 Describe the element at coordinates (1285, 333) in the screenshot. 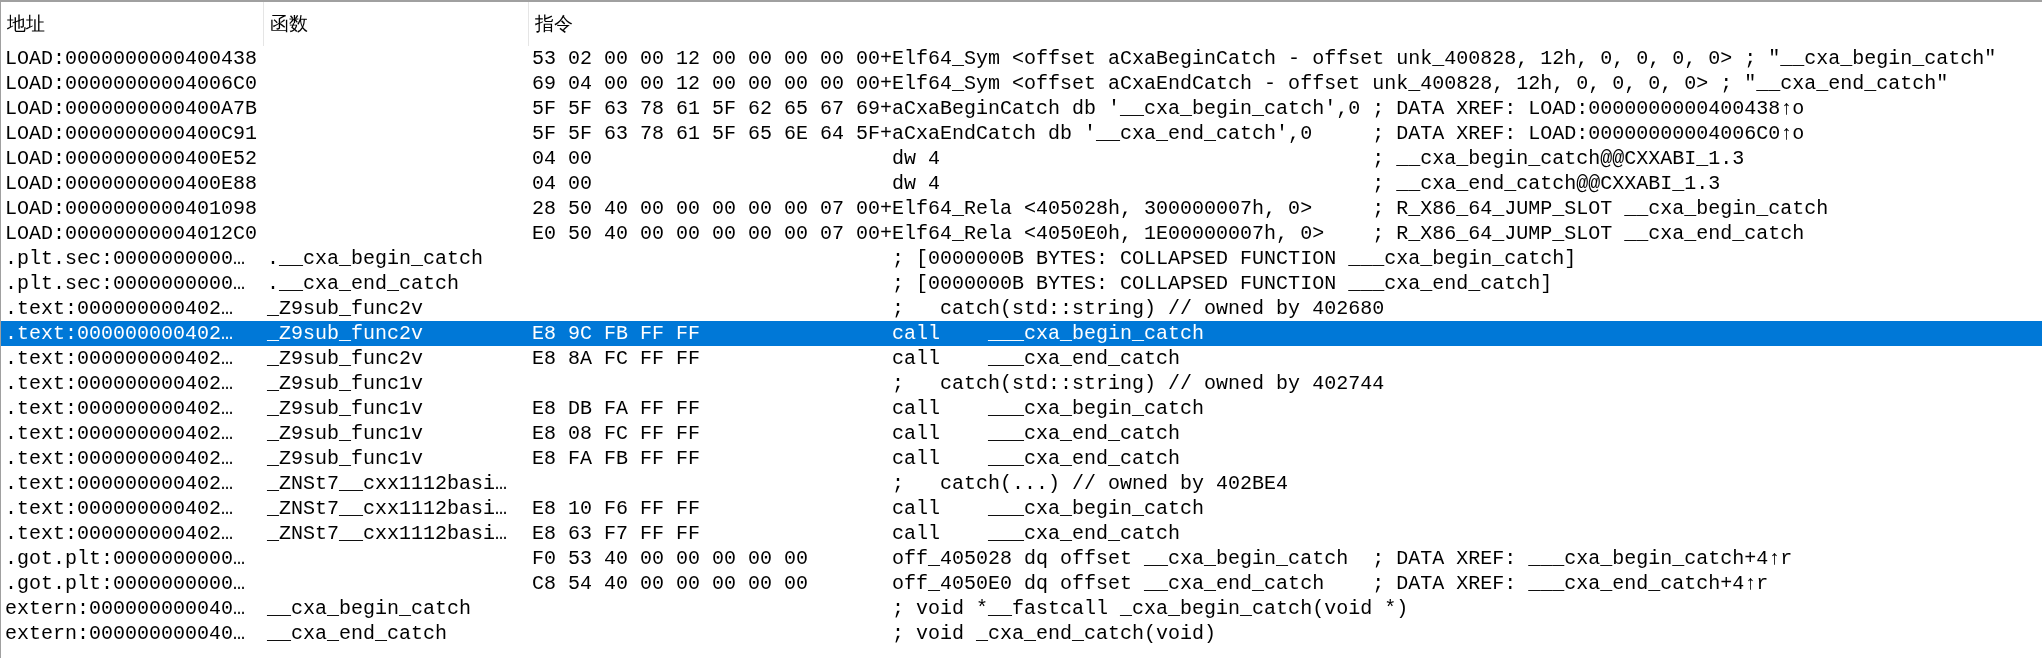

I see `instruction-cell: E8 9C FB FF FF call ___cxa_begin_catch` at that location.